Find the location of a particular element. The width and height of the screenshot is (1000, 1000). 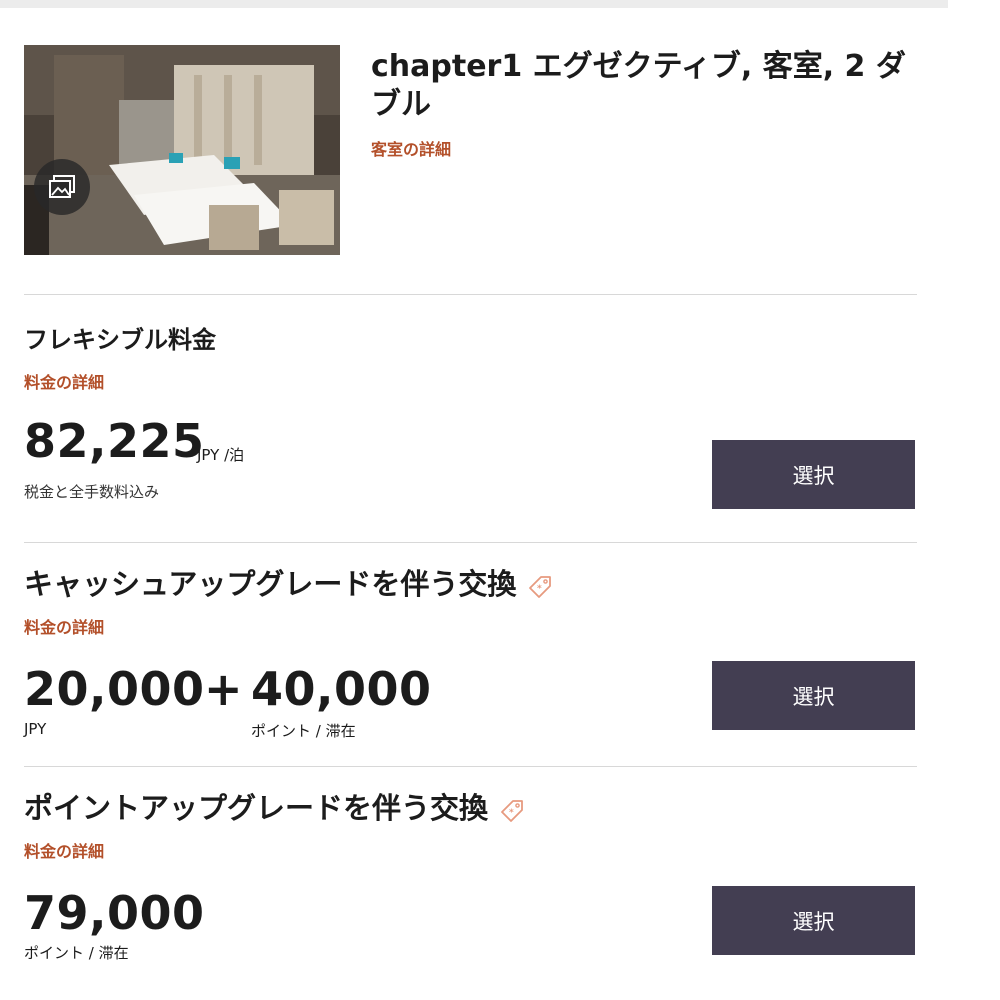

room-photo is located at coordinates (182, 150).